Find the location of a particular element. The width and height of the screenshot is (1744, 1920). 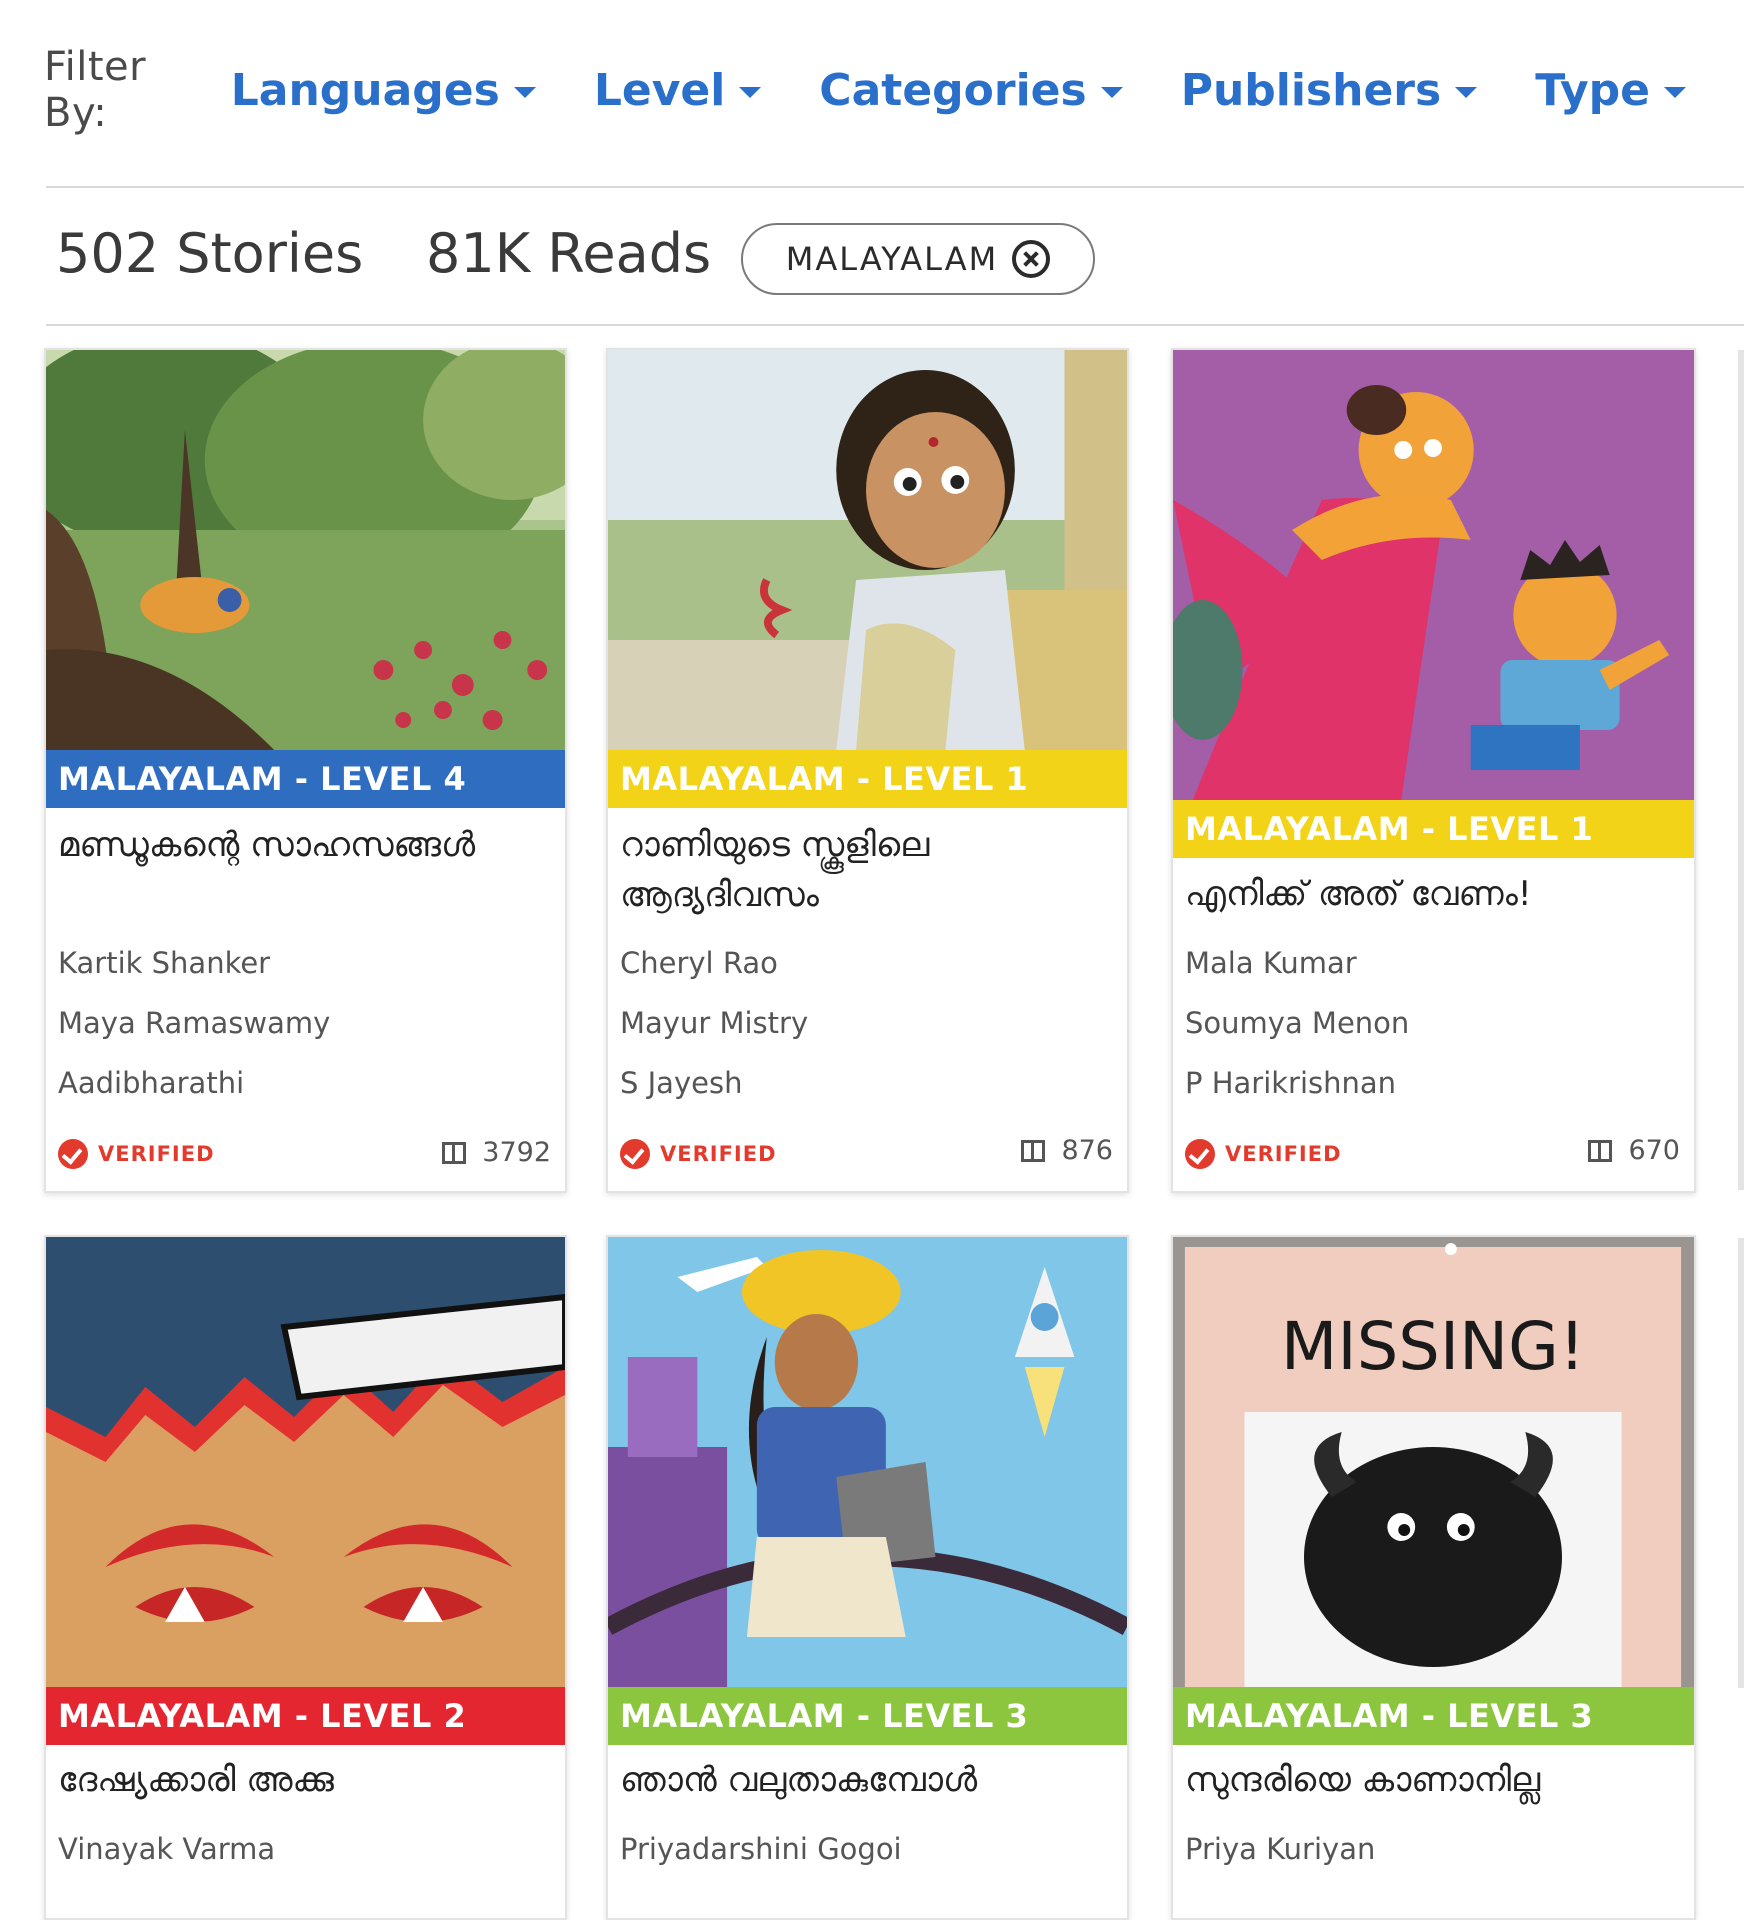

illustrator-name: Mayur Mistry is located at coordinates (714, 1023).